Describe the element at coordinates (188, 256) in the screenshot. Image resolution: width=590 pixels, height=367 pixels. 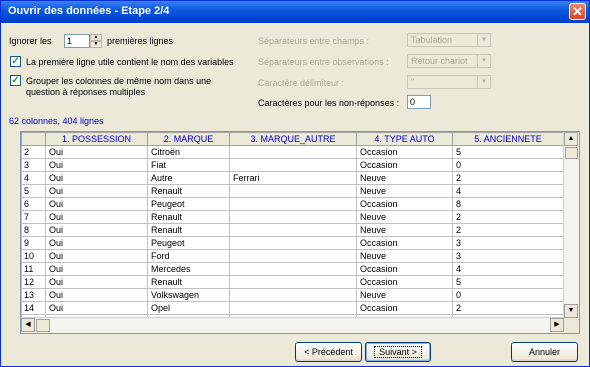
I see `table-cell: Ford` at that location.